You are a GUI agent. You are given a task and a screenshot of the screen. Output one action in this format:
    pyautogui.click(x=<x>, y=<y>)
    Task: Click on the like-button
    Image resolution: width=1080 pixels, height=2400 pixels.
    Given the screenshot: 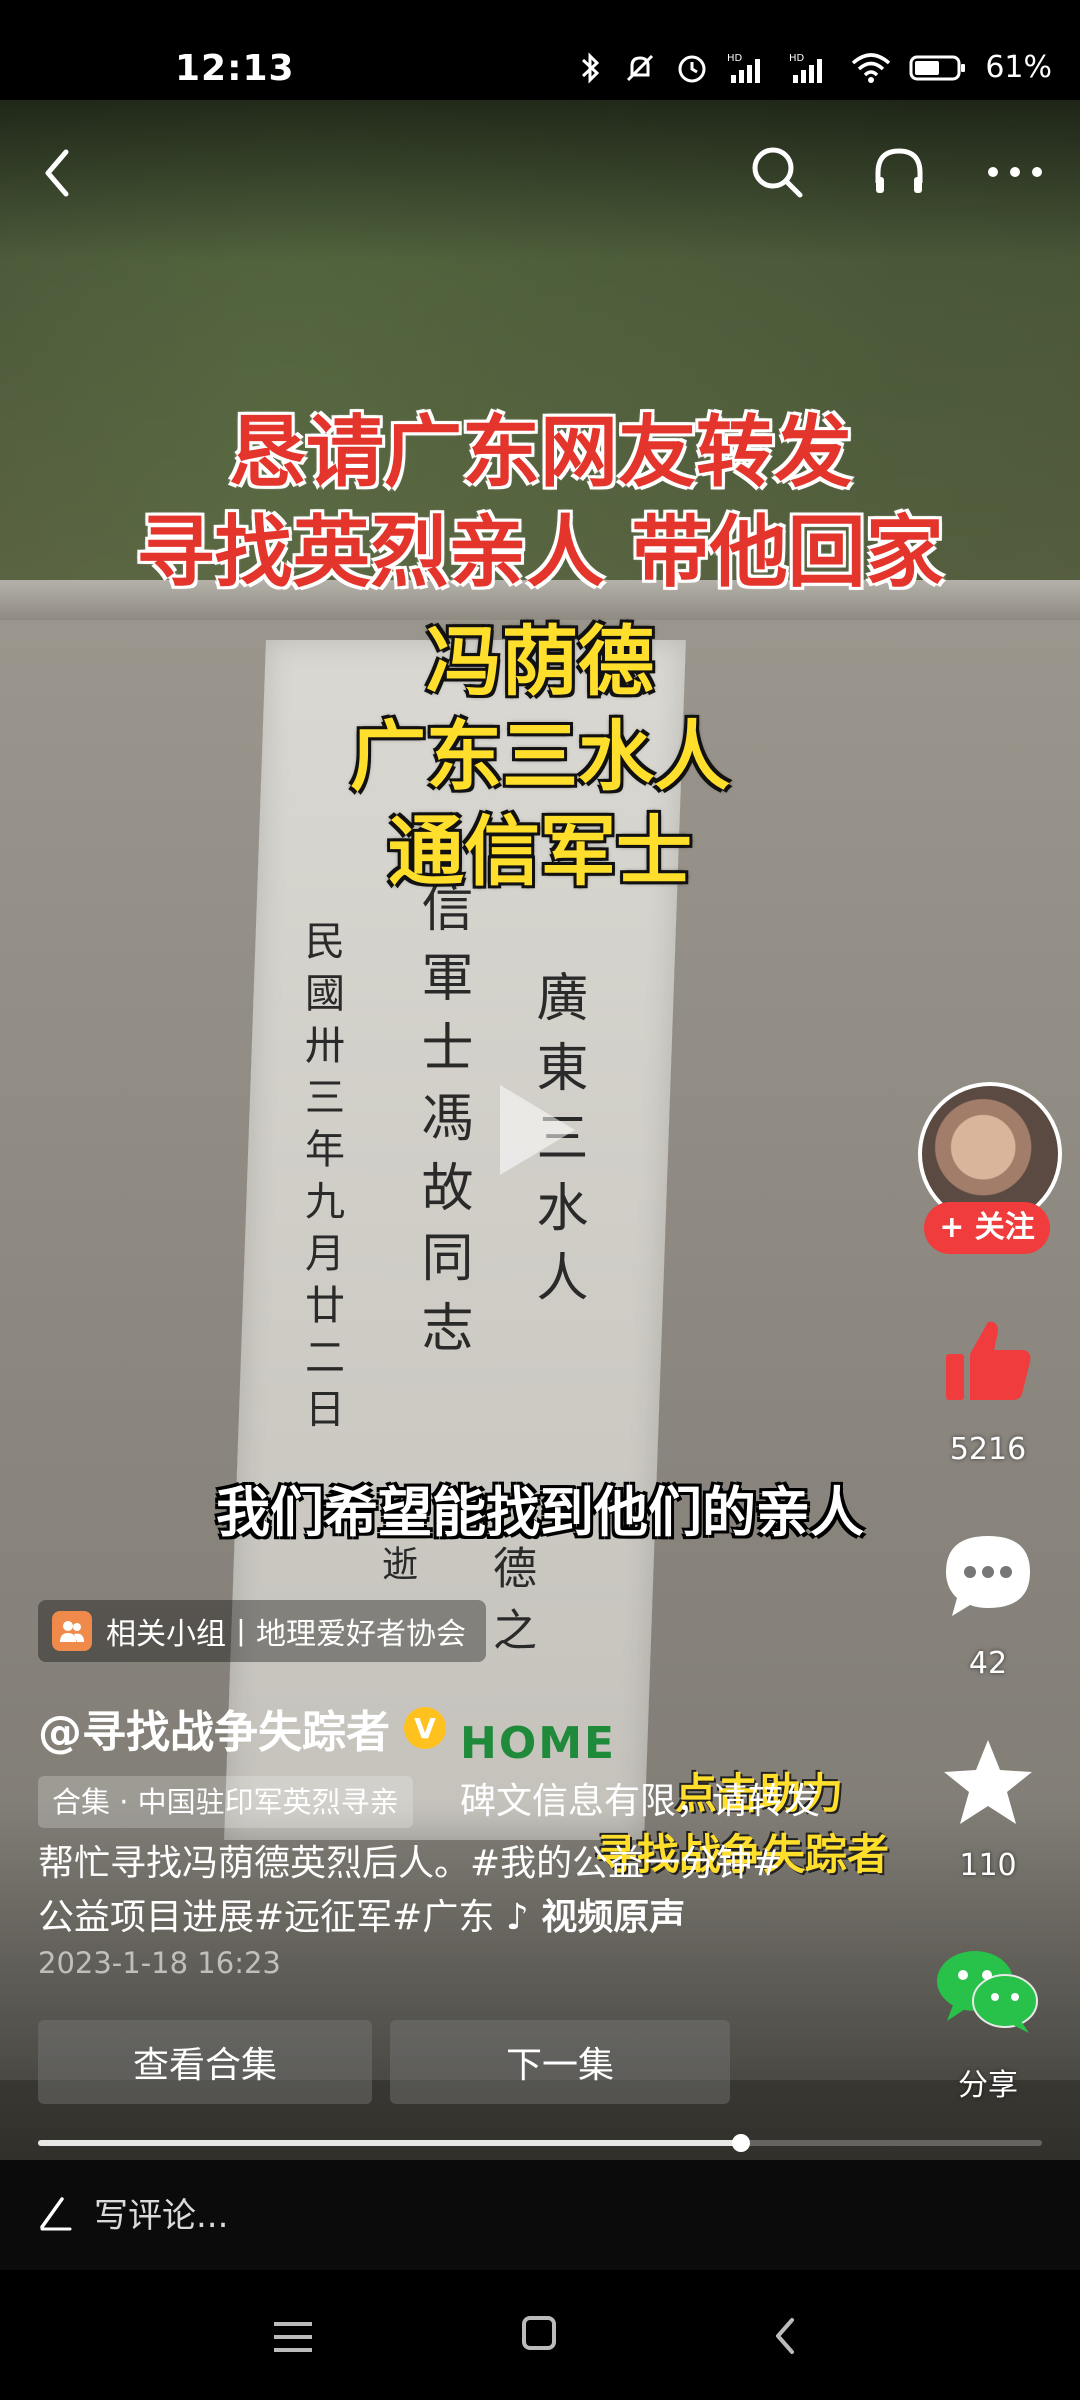 What is the action you would take?
    pyautogui.click(x=988, y=1362)
    